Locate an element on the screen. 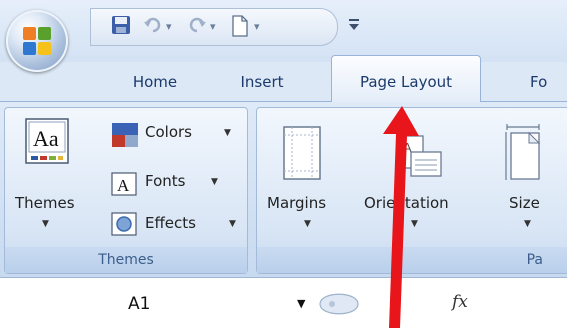  themes-icon: Aa is located at coordinates (47, 141).